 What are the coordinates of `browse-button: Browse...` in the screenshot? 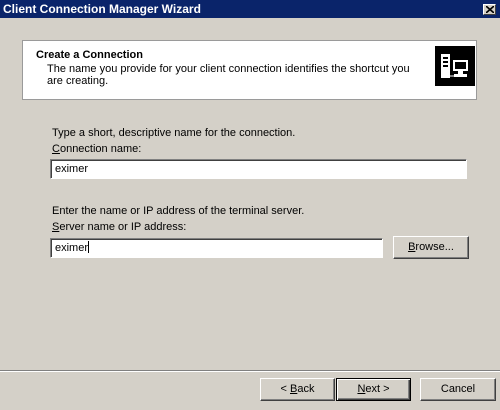 It's located at (431, 247).